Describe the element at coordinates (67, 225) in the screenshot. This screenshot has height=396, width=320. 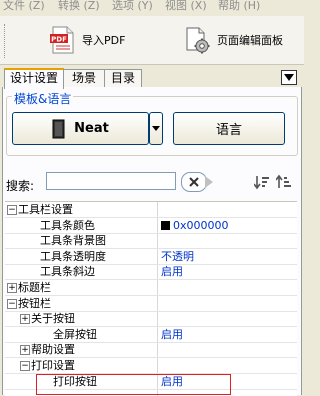
I see `property-name: 工具条颜色` at that location.